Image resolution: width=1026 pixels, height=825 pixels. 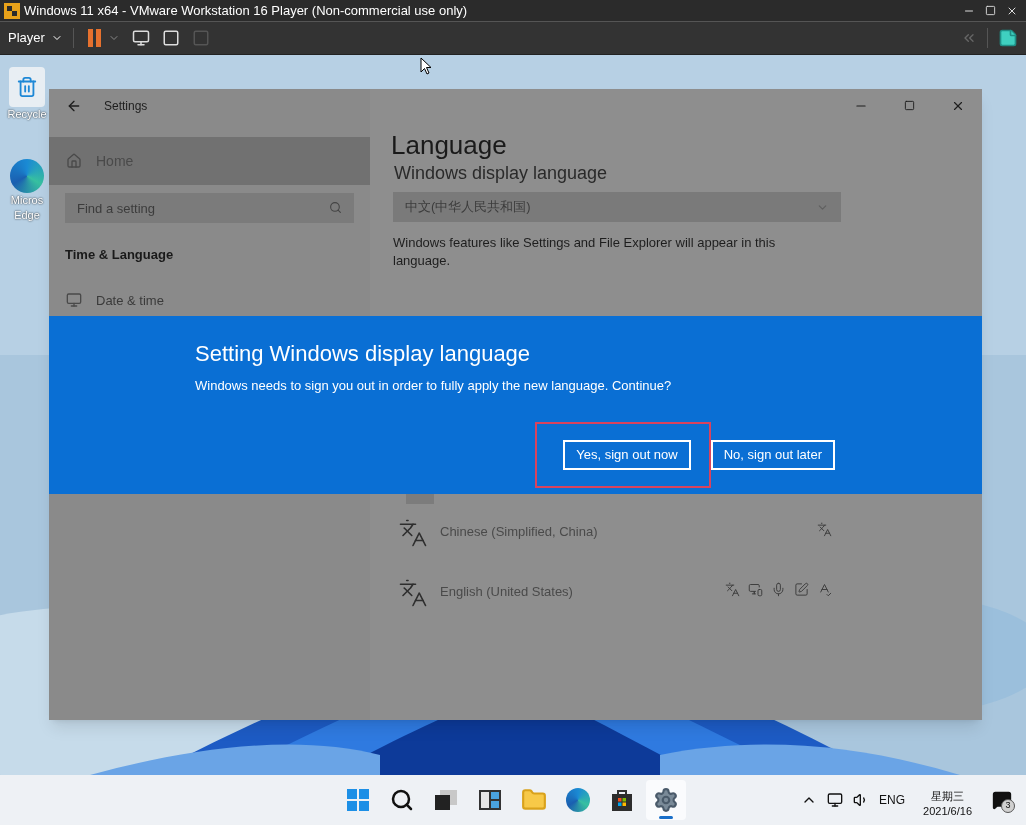 I want to click on network-icon, so click(x=835, y=800).